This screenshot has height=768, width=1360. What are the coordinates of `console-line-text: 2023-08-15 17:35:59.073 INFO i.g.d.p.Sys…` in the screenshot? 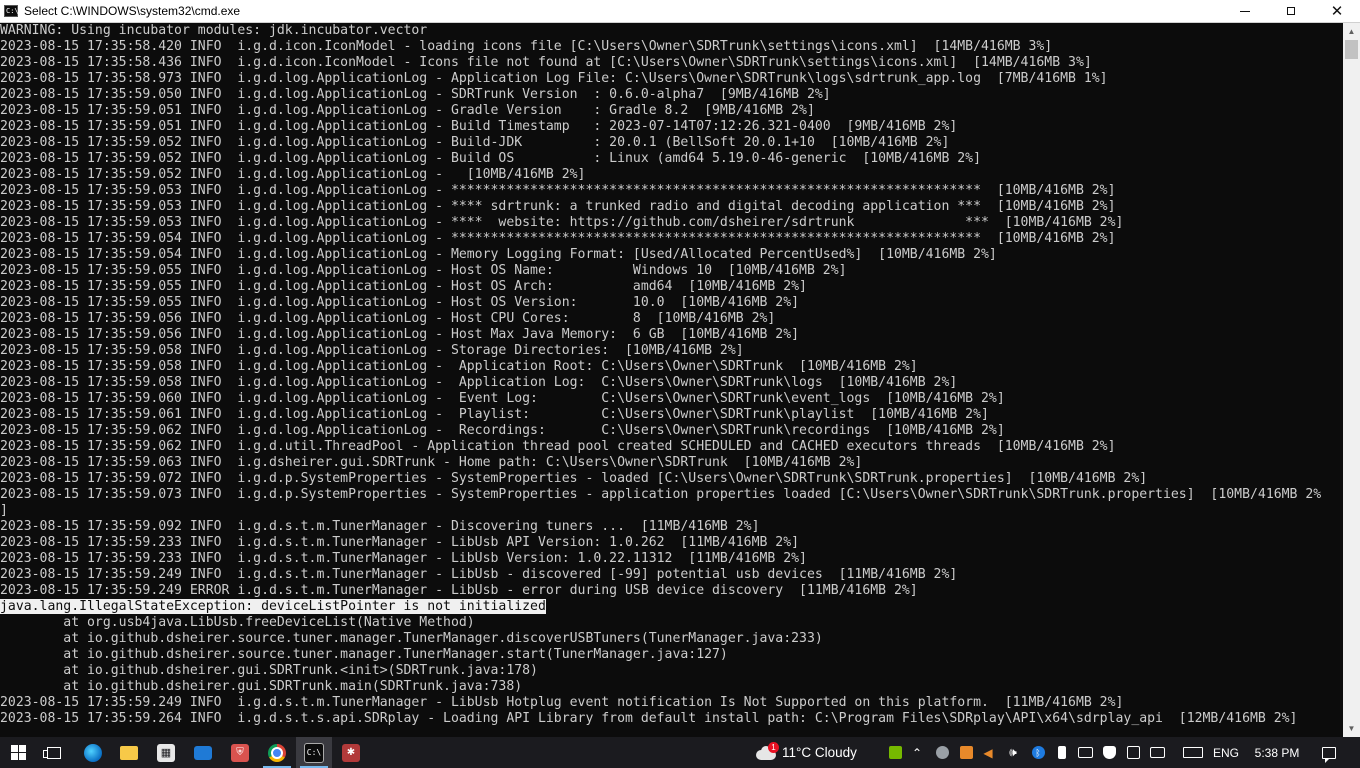 It's located at (661, 494).